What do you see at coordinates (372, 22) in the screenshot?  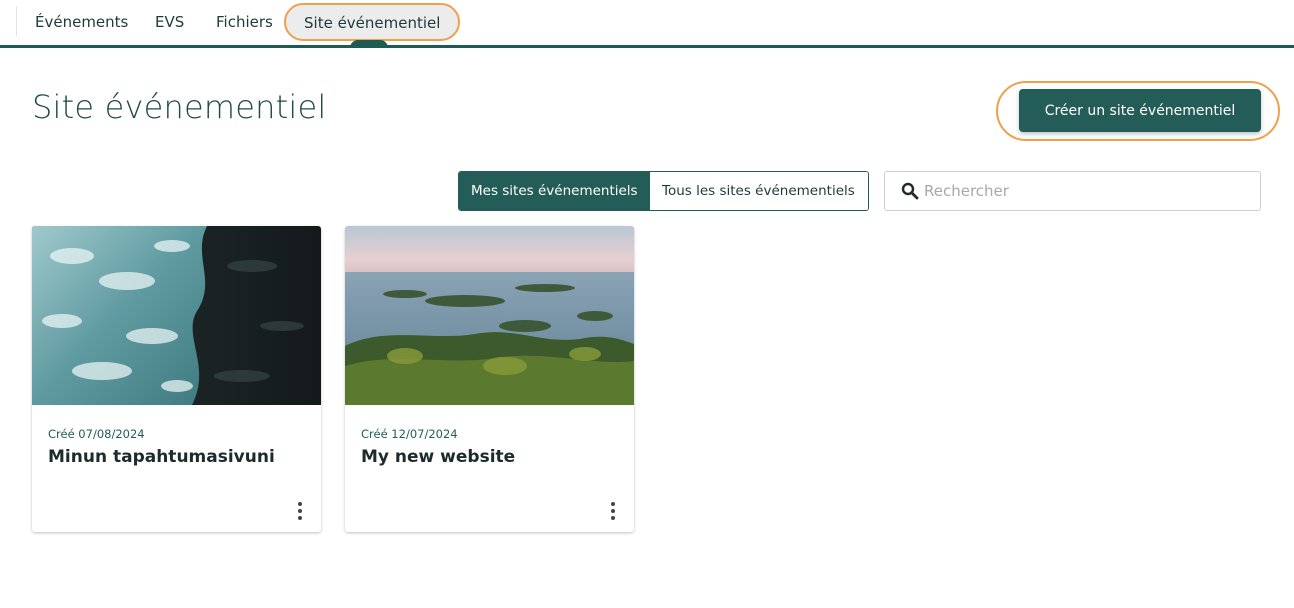 I see `tab-site-evenementiel: Site événementiel` at bounding box center [372, 22].